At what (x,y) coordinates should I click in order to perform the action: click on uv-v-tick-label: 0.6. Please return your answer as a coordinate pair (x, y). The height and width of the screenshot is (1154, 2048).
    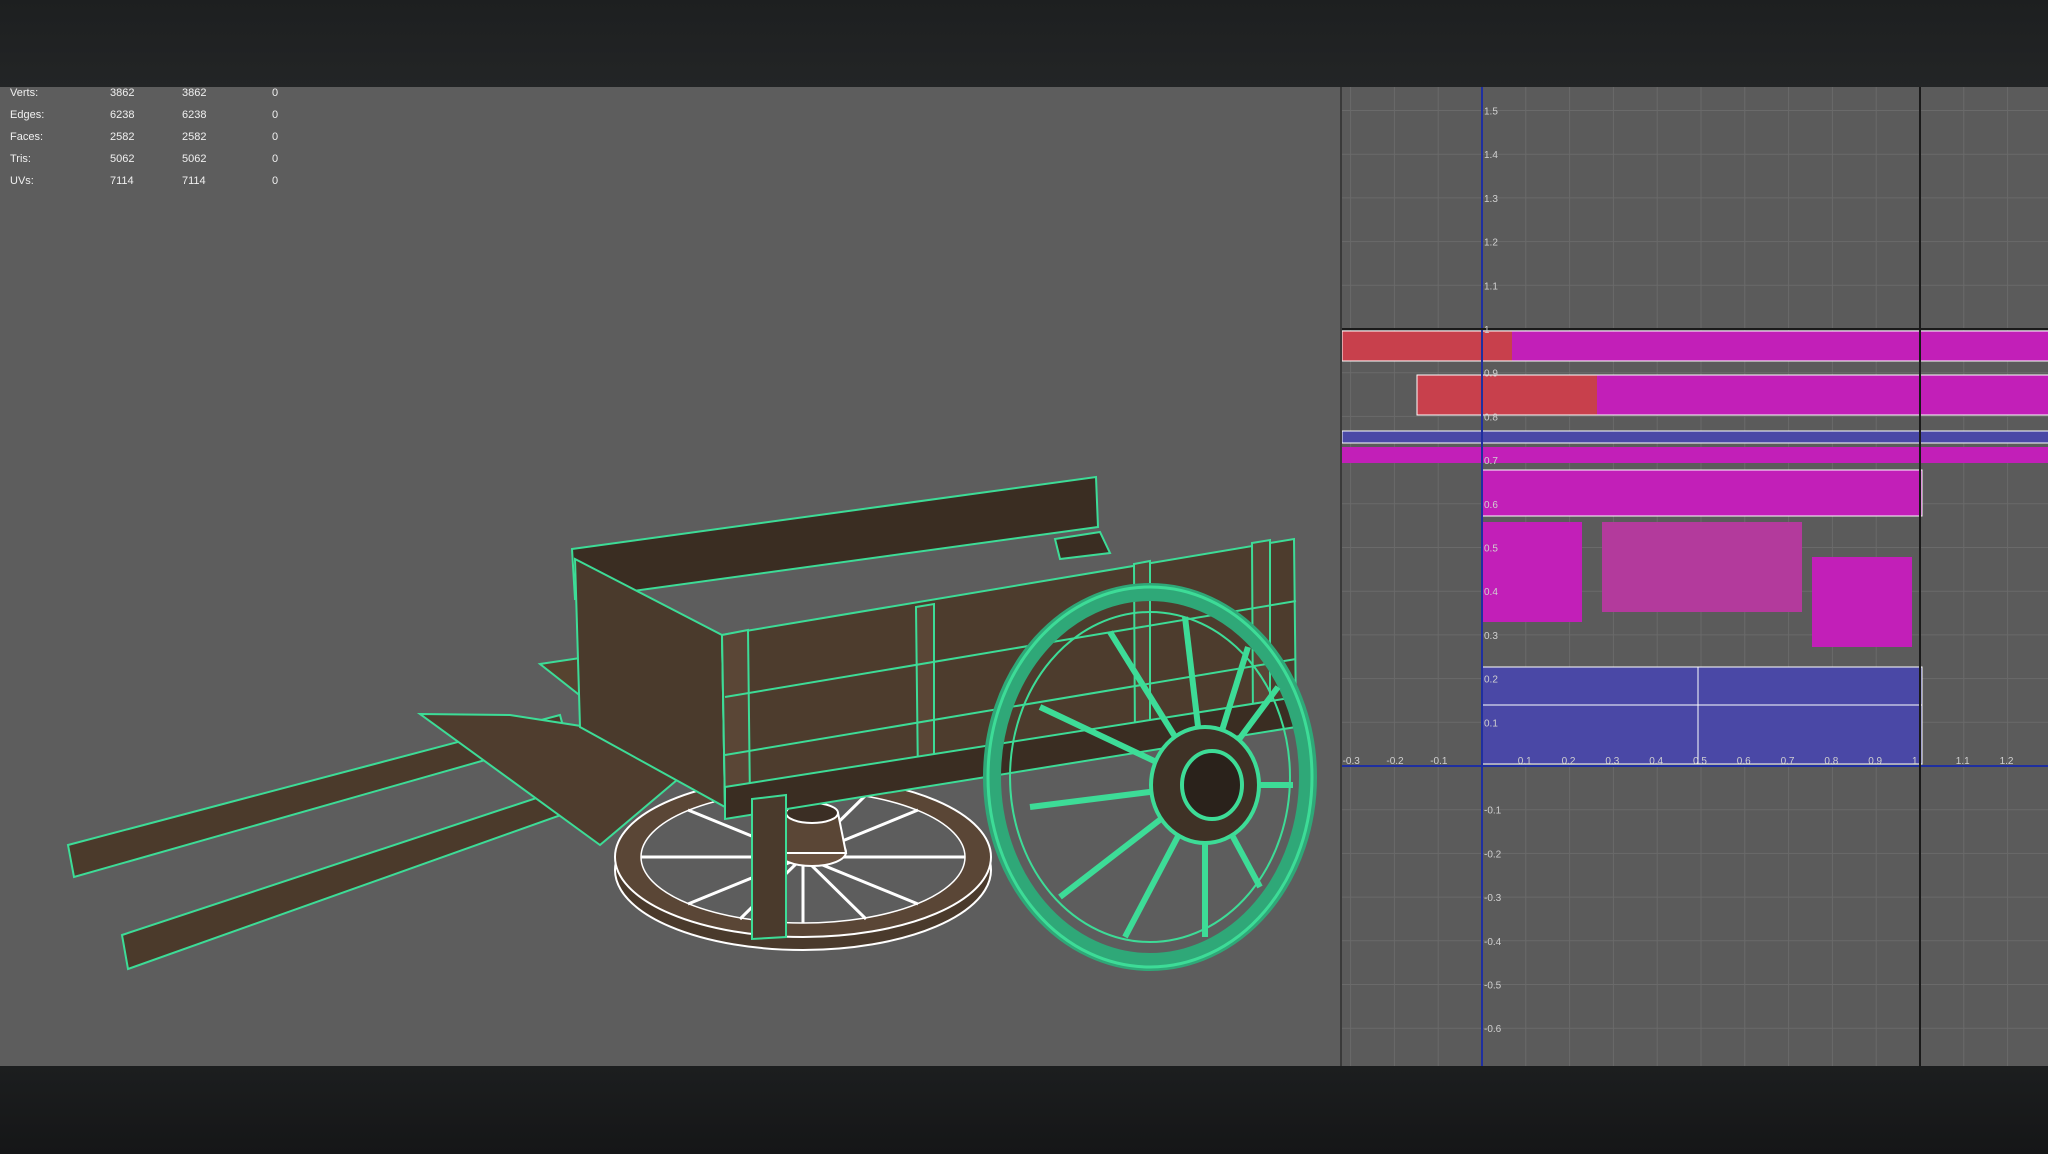
    Looking at the image, I should click on (1491, 505).